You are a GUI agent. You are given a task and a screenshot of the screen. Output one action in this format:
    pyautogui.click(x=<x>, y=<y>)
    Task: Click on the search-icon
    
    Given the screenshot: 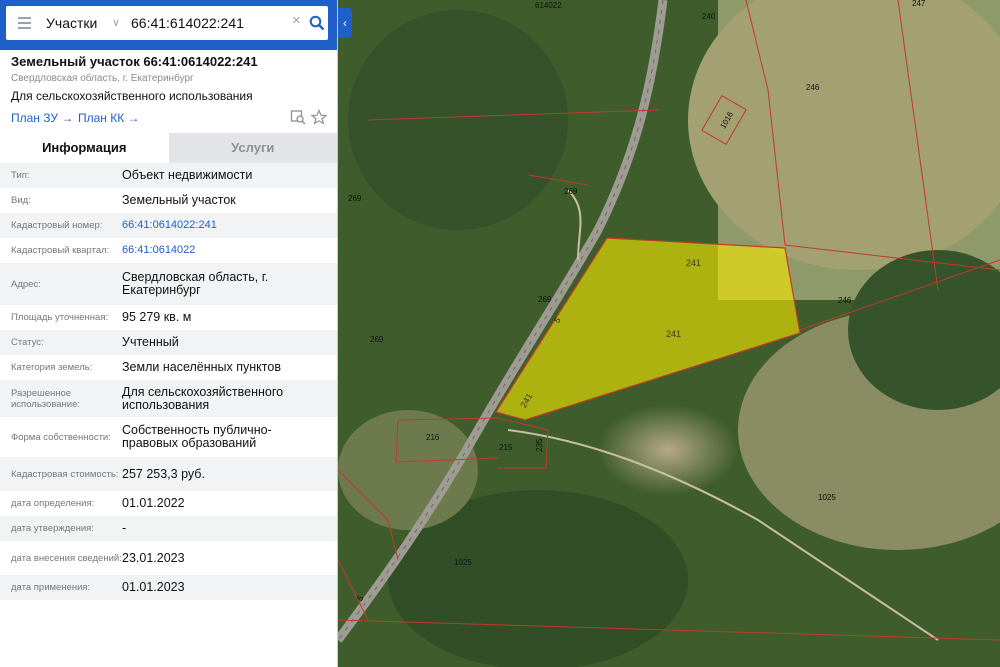 What is the action you would take?
    pyautogui.click(x=317, y=23)
    